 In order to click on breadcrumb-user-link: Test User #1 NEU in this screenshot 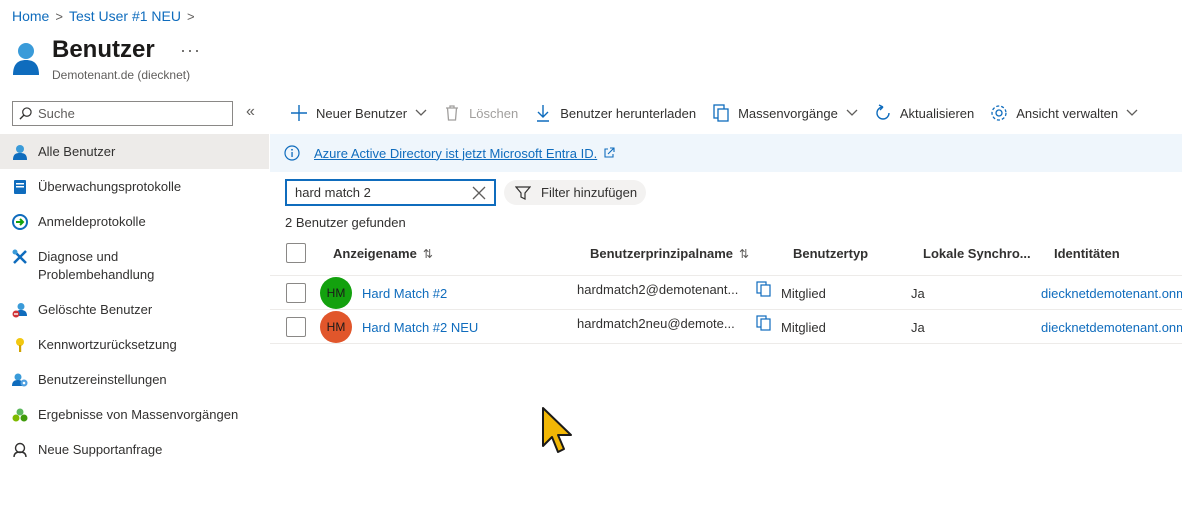, I will do `click(125, 16)`.